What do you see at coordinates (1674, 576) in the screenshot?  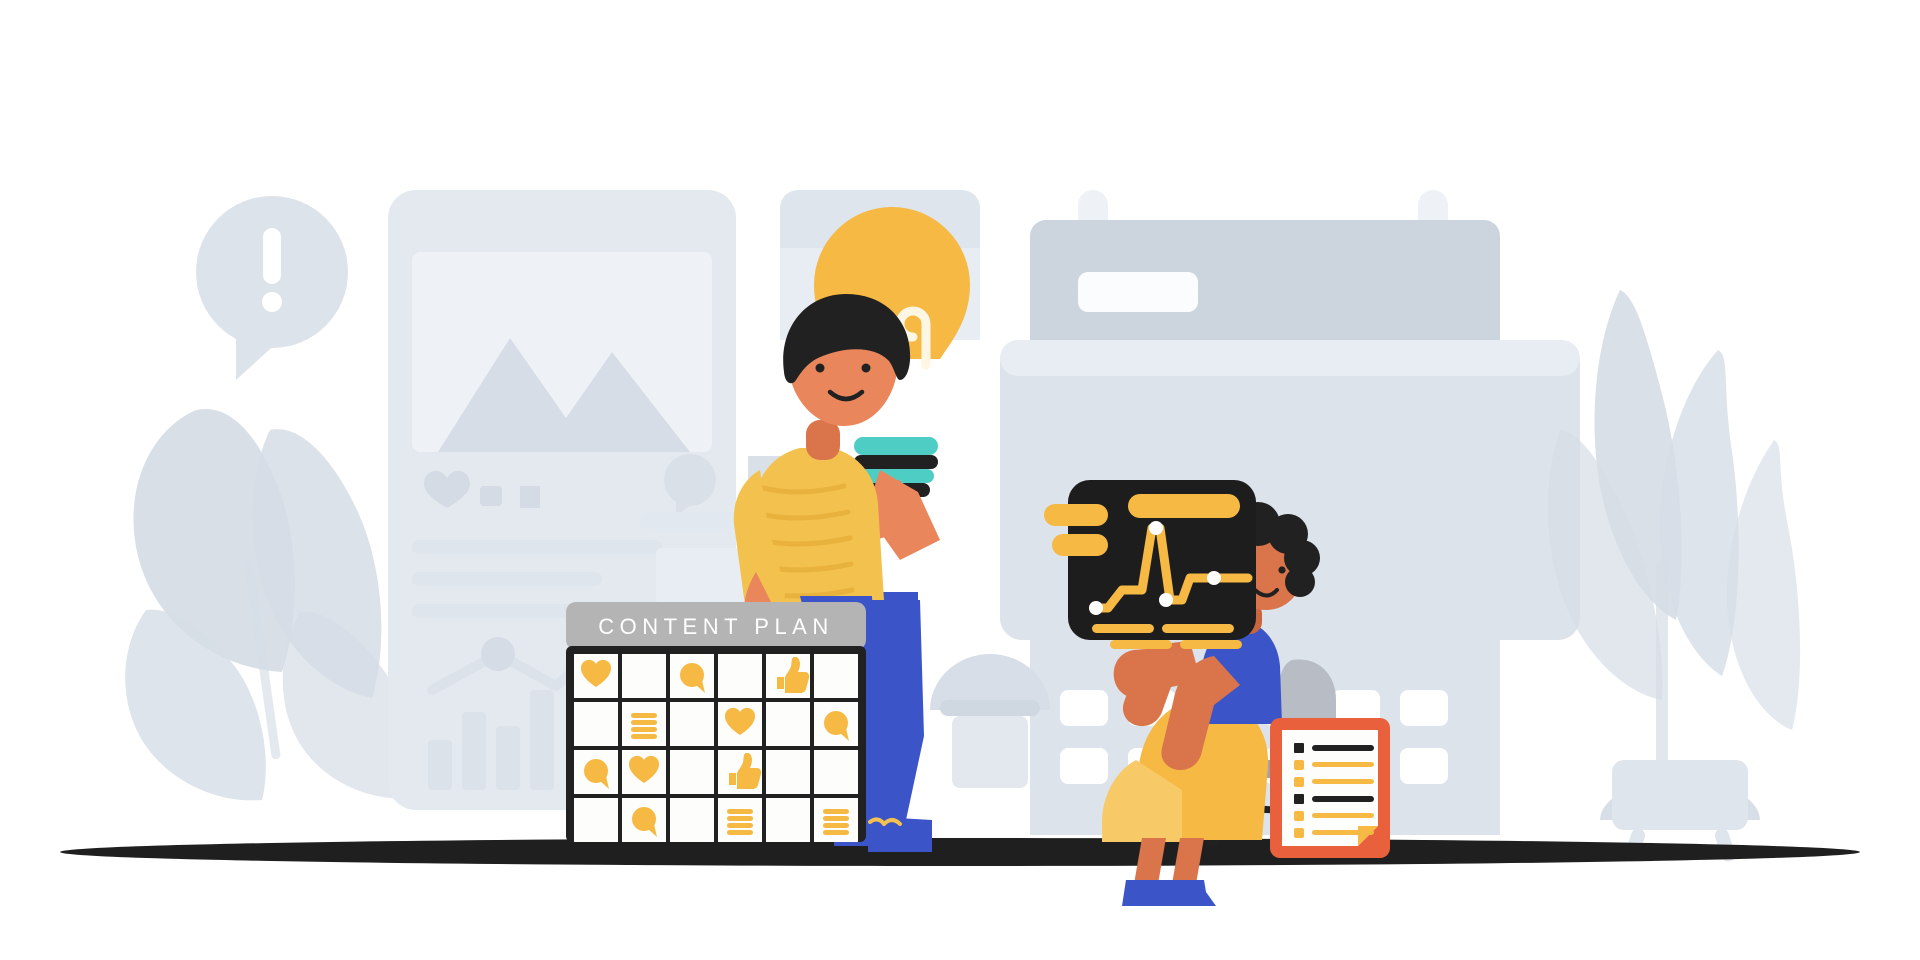 I see `palm-leaf-right` at bounding box center [1674, 576].